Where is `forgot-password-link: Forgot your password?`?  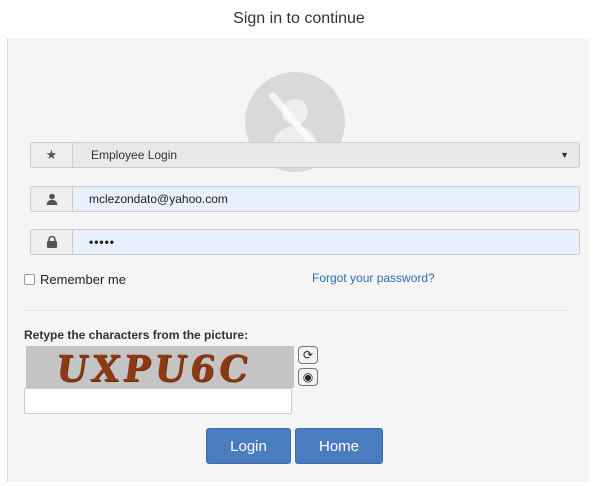
forgot-password-link: Forgot your password? is located at coordinates (373, 278).